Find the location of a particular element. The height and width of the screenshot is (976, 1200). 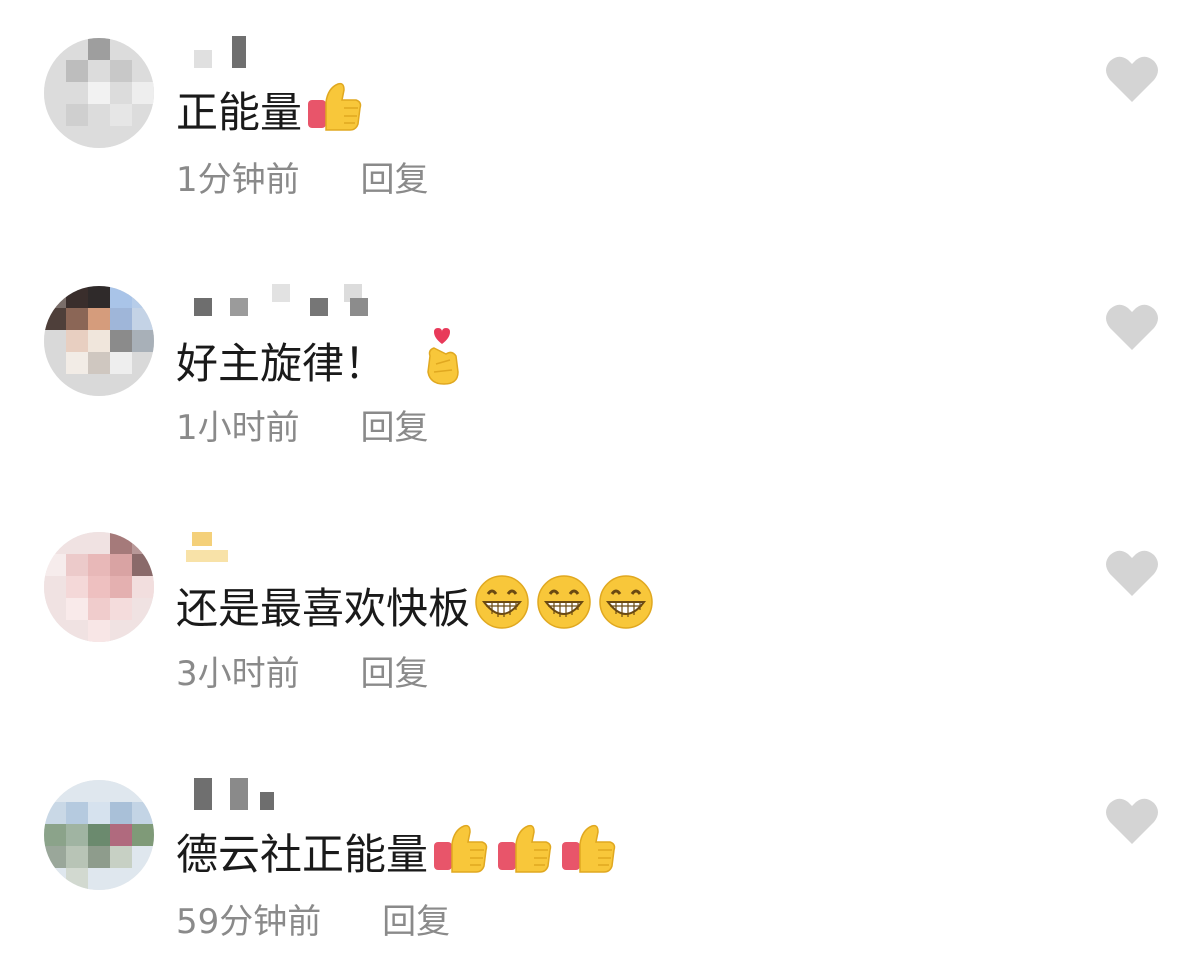

finger-heart-emoji-icon is located at coordinates (442, 363).